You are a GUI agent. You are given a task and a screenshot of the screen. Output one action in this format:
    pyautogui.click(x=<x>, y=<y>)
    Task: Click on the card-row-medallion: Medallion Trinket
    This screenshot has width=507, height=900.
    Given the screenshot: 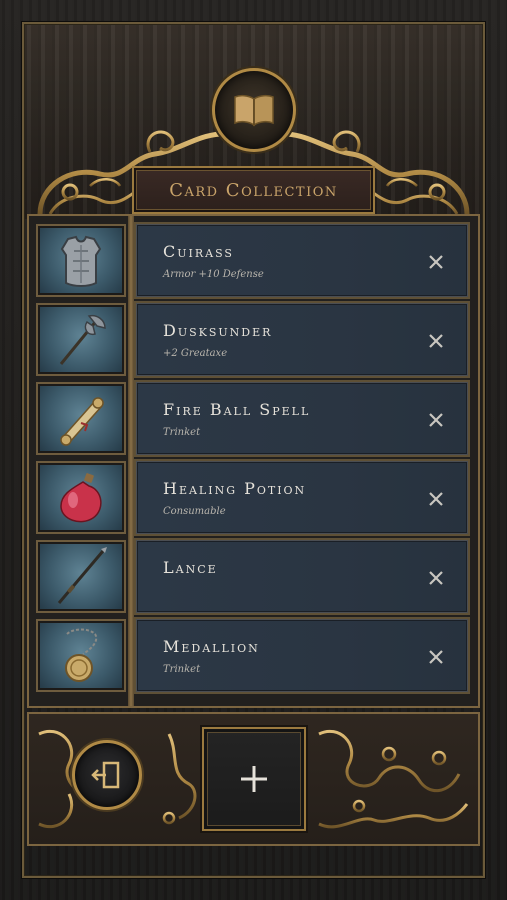 What is the action you would take?
    pyautogui.click(x=253, y=655)
    